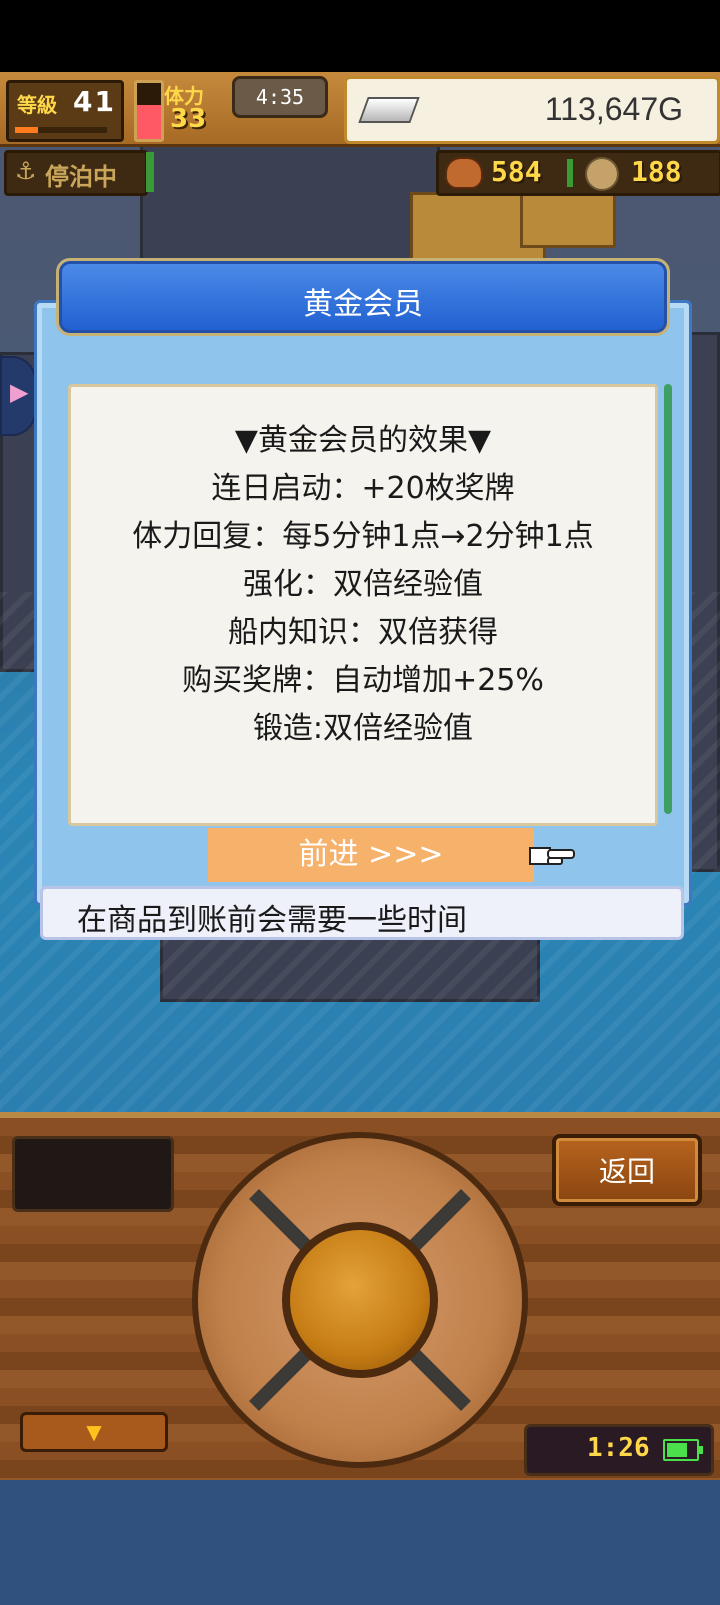  I want to click on benefit-line: 强化：双倍经验值, so click(363, 584).